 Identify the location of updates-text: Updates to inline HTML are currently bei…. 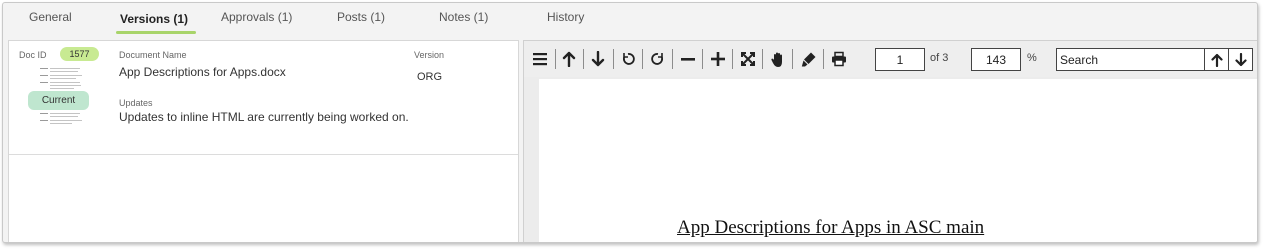
(264, 117).